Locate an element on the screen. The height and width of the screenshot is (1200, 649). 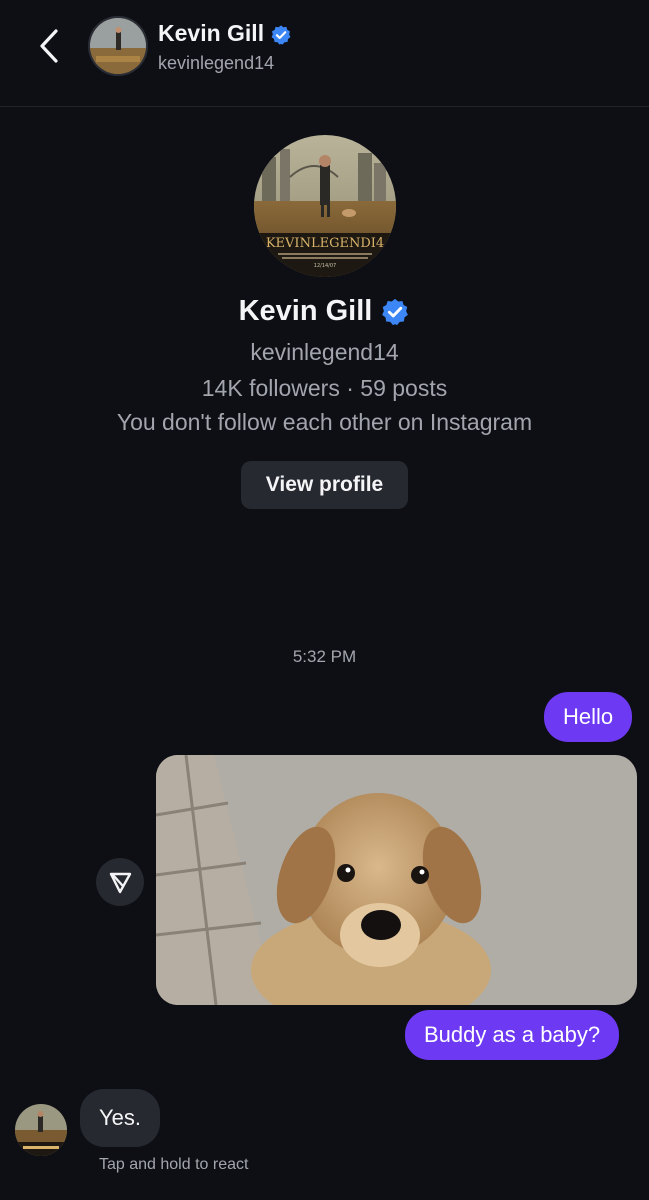
share-button is located at coordinates (120, 882).